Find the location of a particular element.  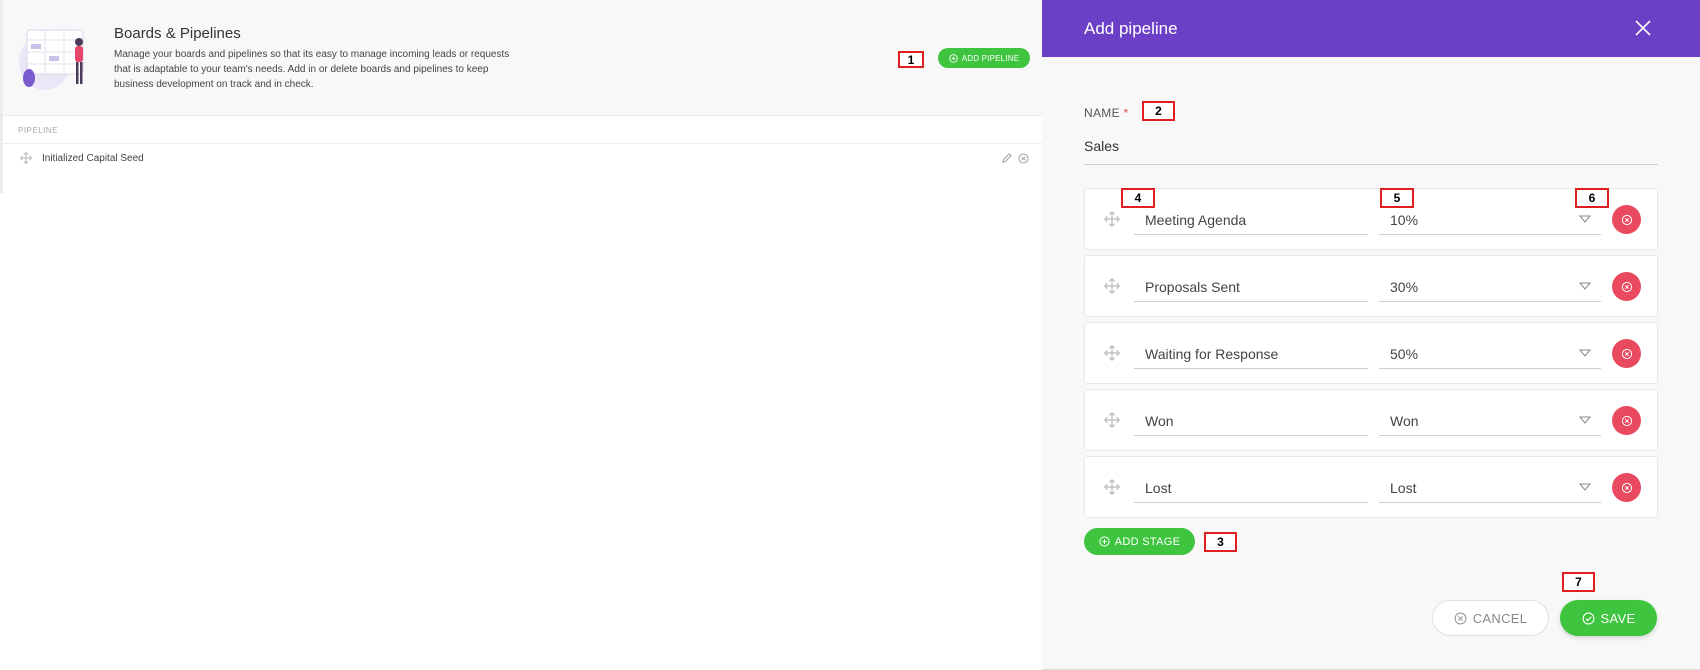

stage-row: Proposals Sent 30% is located at coordinates (1371, 286).